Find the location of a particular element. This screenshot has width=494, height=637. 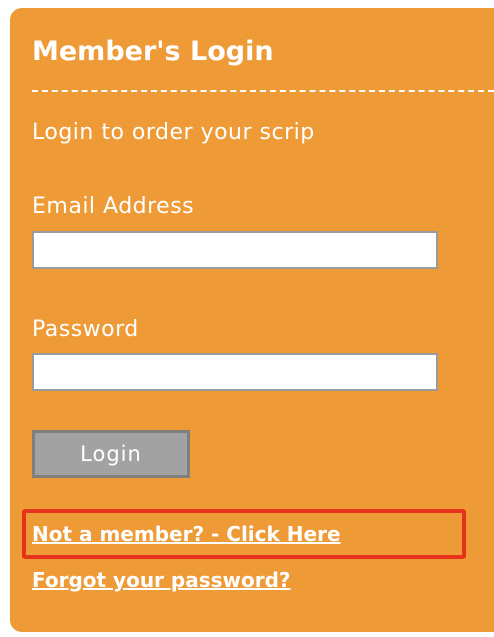

title-divider is located at coordinates (263, 91).